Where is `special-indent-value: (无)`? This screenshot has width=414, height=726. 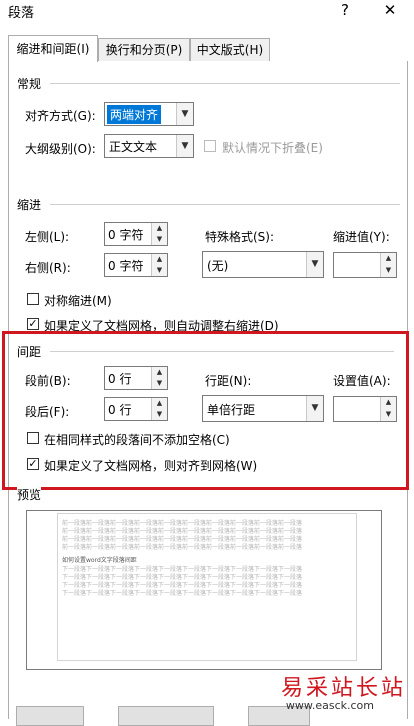 special-indent-value: (无) is located at coordinates (218, 266).